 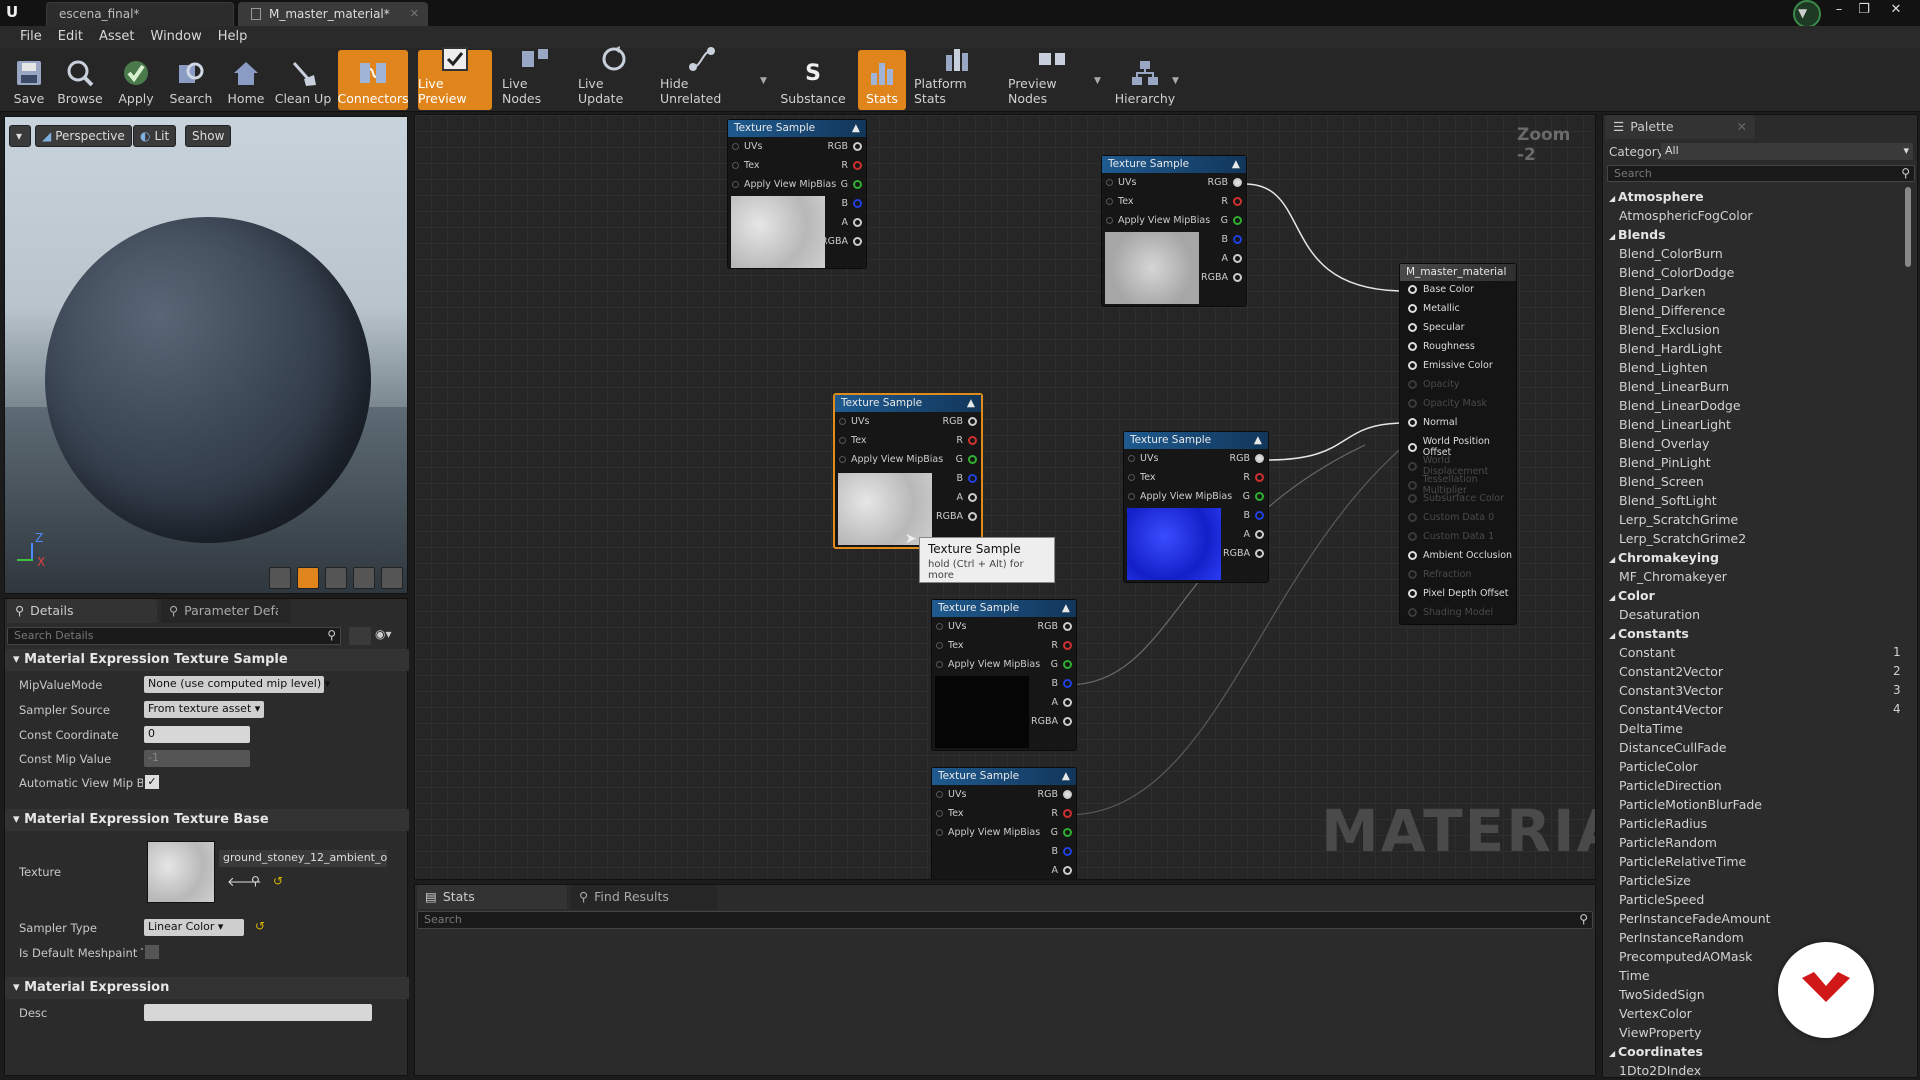 I want to click on palette-scrollbar, so click(x=1908, y=227).